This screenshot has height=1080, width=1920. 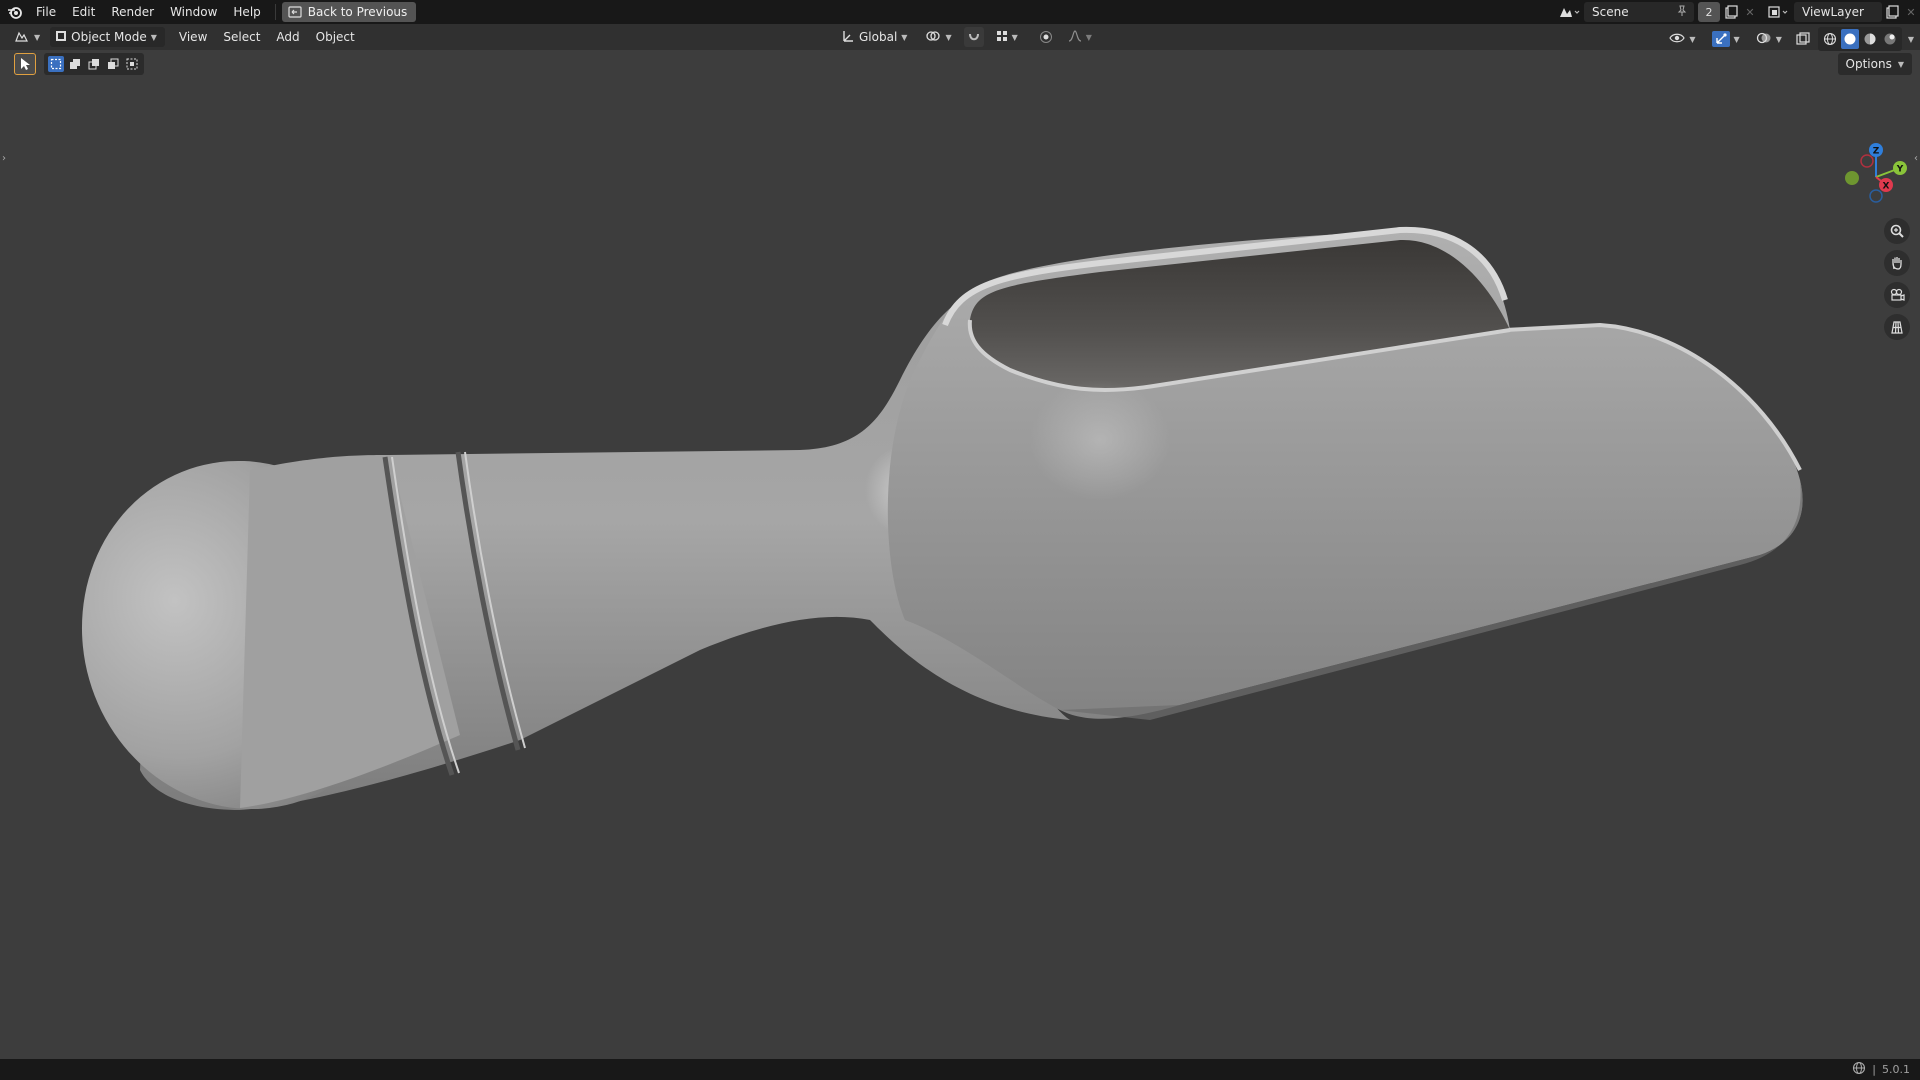 What do you see at coordinates (132, 64) in the screenshot?
I see `intersect-selection-icon` at bounding box center [132, 64].